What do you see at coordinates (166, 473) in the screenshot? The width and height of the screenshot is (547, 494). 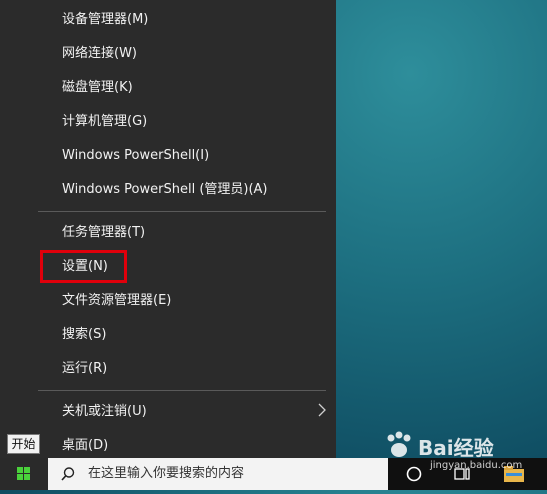 I see `search-placeholder: 在这里输入你要搜索的内容` at bounding box center [166, 473].